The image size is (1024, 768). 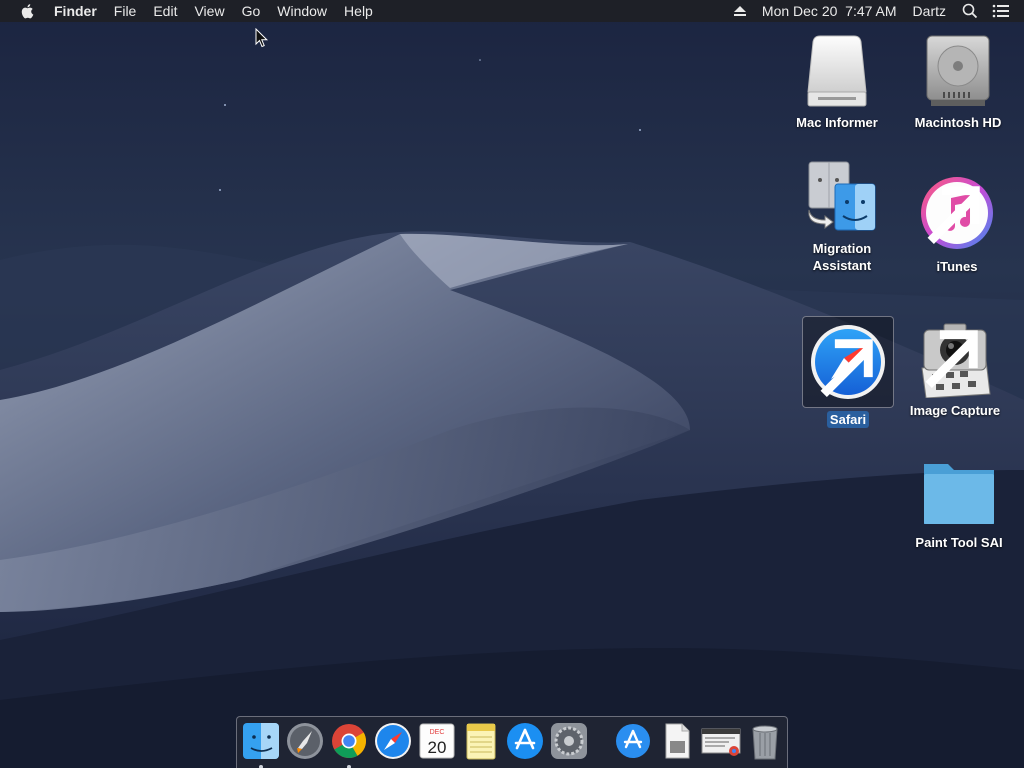 I want to click on eject-icon, so click(x=740, y=11).